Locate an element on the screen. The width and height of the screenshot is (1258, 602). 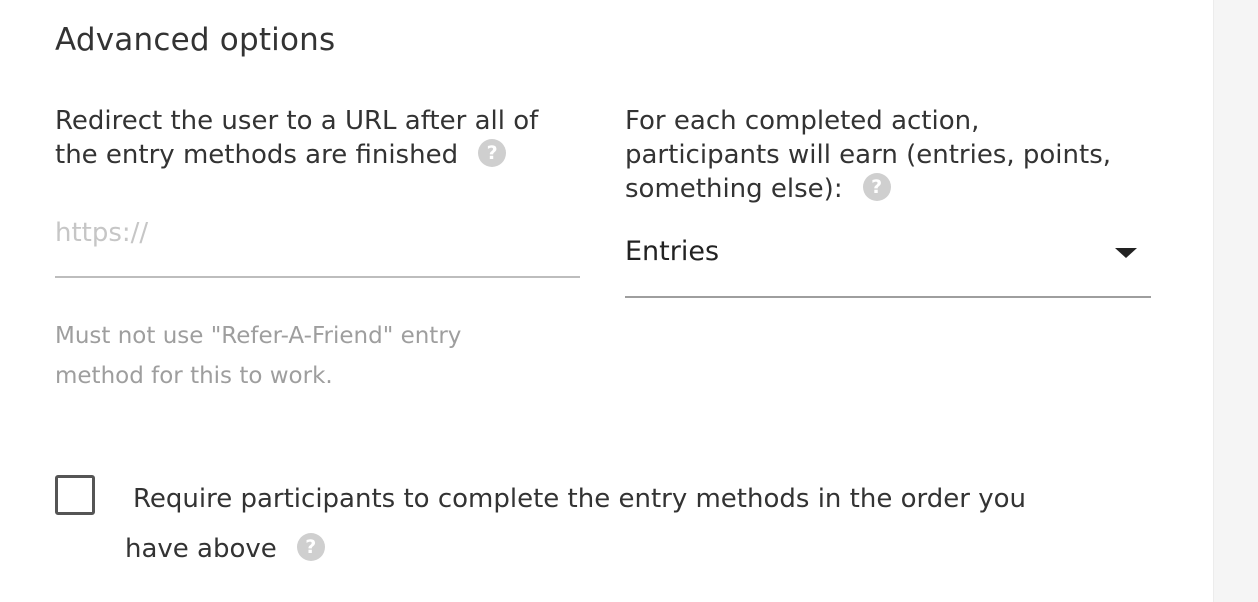
earn-type-select: Entries is located at coordinates (888, 264).